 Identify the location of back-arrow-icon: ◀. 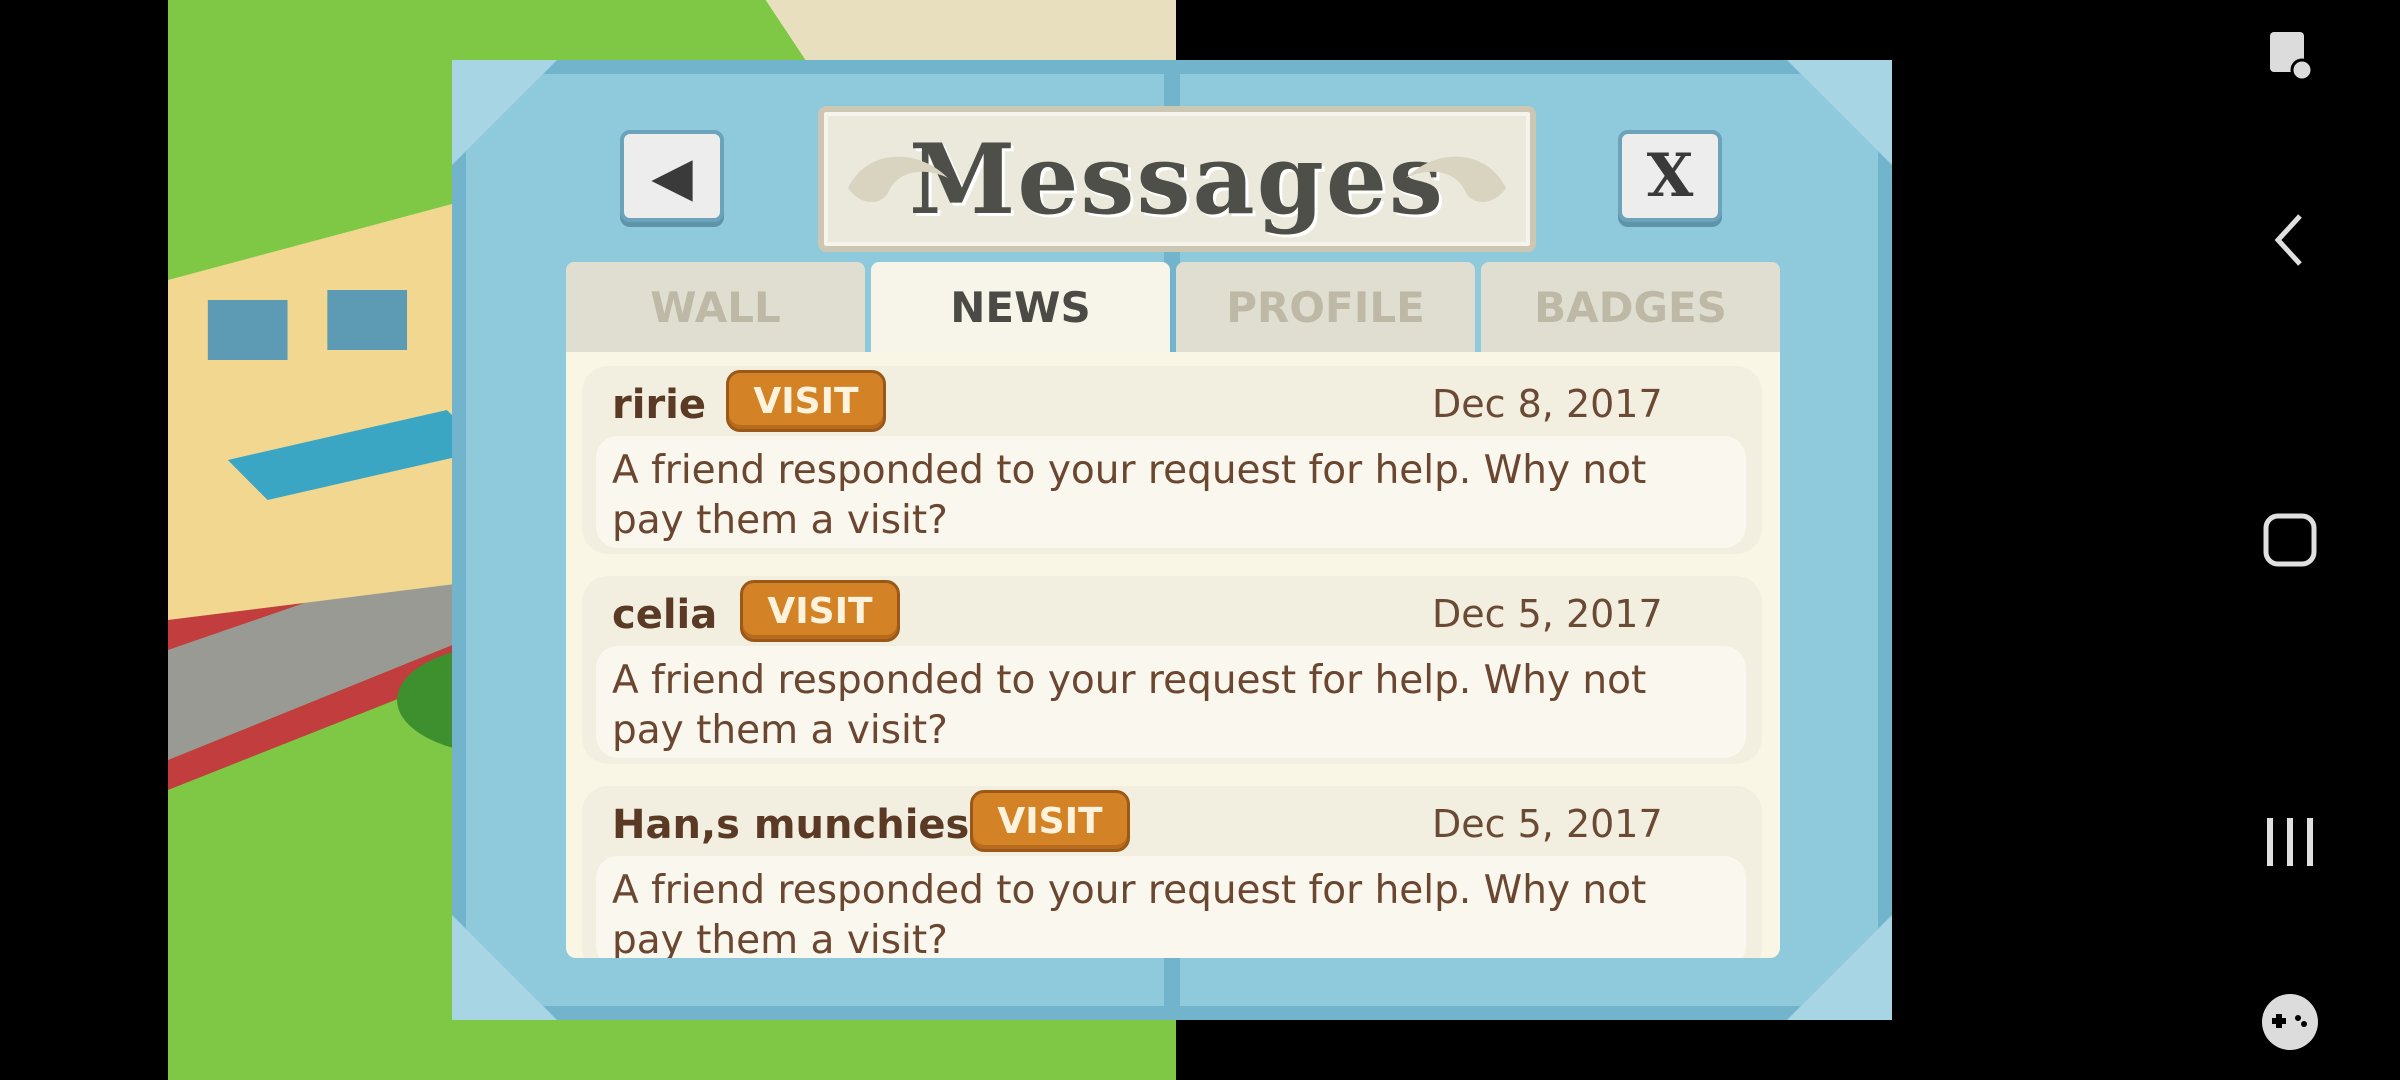
(672, 176).